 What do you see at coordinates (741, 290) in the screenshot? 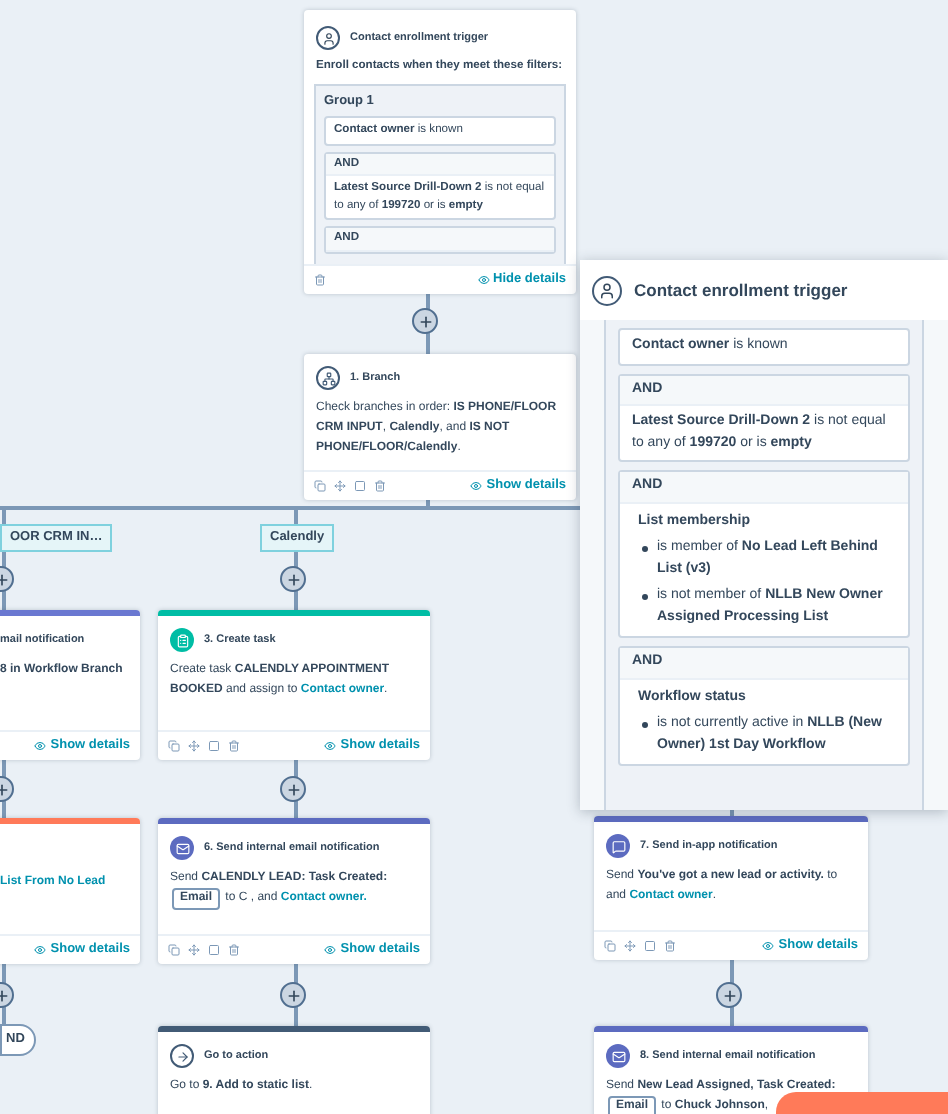
I see `panel-title: Contact enrollment trigger` at bounding box center [741, 290].